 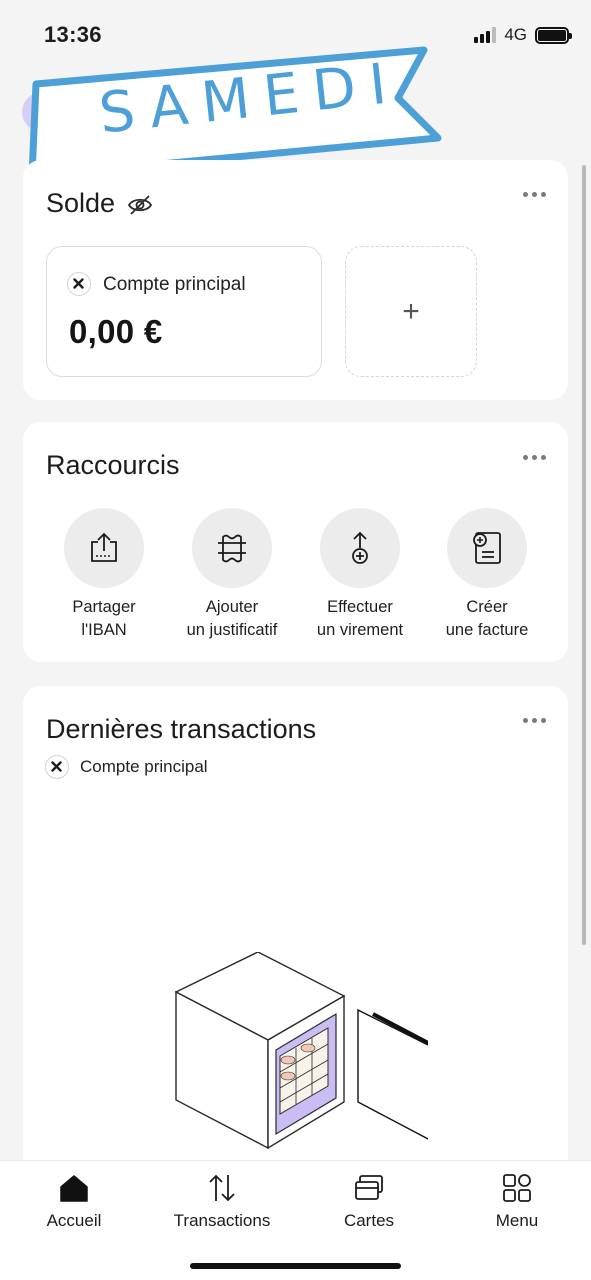 What do you see at coordinates (222, 1220) in the screenshot?
I see `nav-label: Transactions` at bounding box center [222, 1220].